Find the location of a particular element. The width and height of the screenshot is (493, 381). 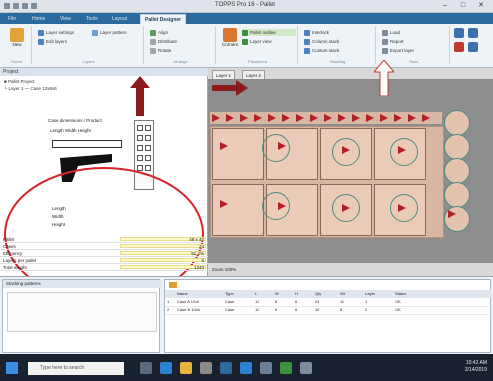

store-icon is located at coordinates (206, 368).